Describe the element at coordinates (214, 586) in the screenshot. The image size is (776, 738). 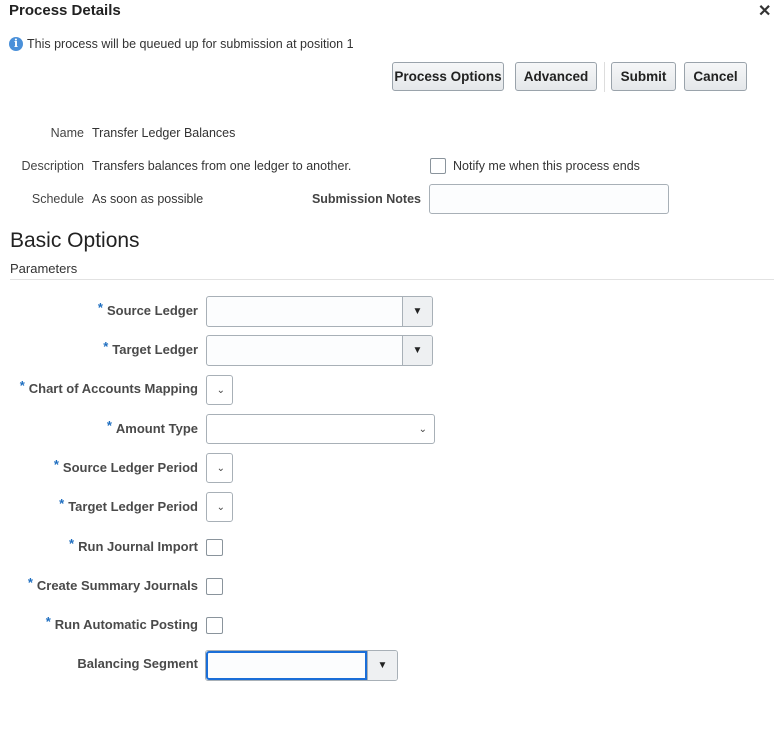
I see `create-summary-checkbox` at that location.